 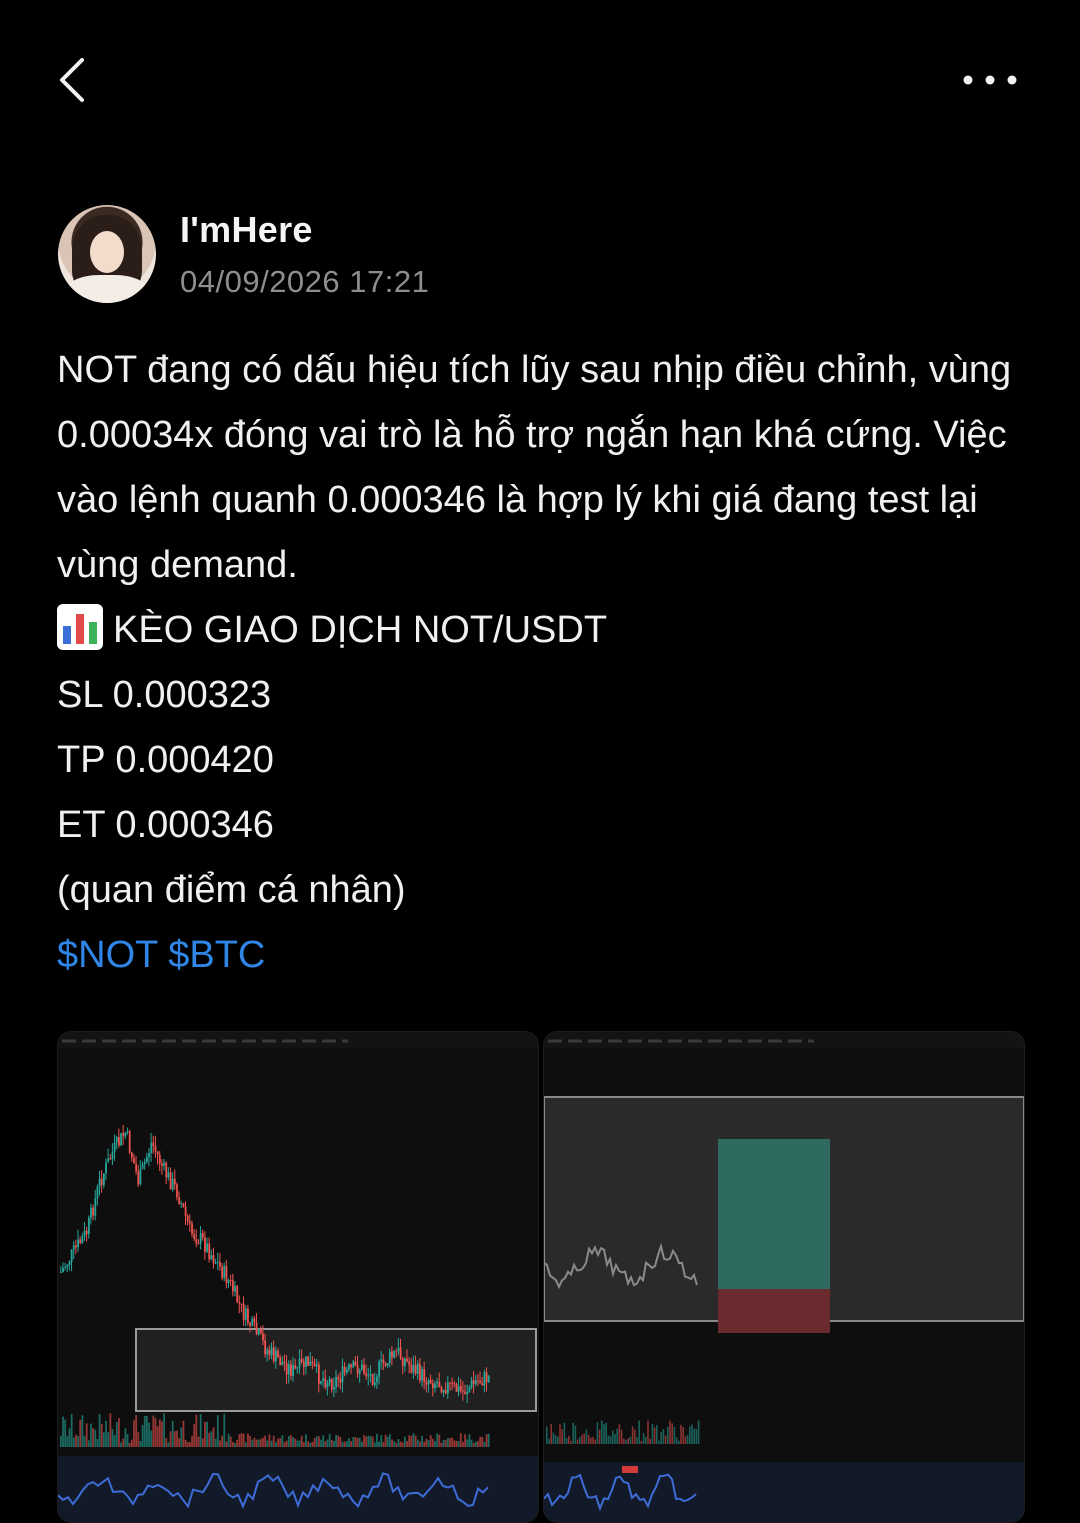 I want to click on more-horizontal-icon, so click(x=990, y=80).